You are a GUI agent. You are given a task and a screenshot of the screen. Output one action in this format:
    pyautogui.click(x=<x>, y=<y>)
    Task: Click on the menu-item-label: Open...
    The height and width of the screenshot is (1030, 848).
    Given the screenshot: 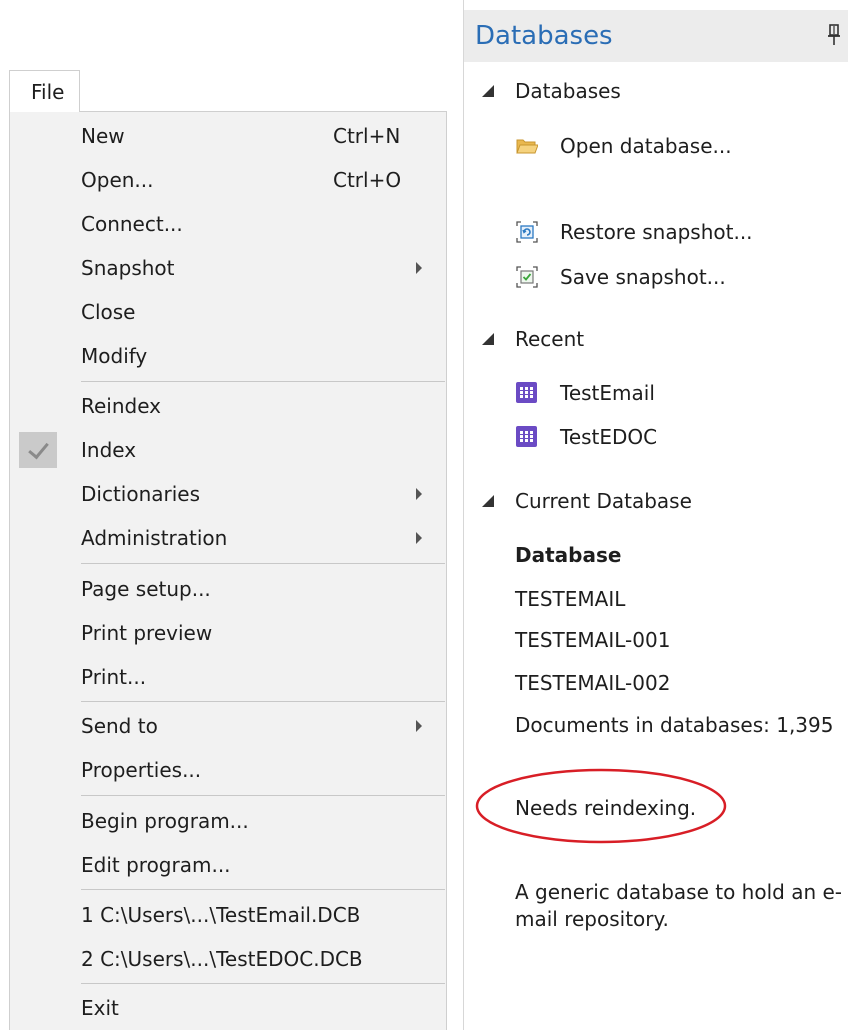 What is the action you would take?
    pyautogui.click(x=117, y=180)
    